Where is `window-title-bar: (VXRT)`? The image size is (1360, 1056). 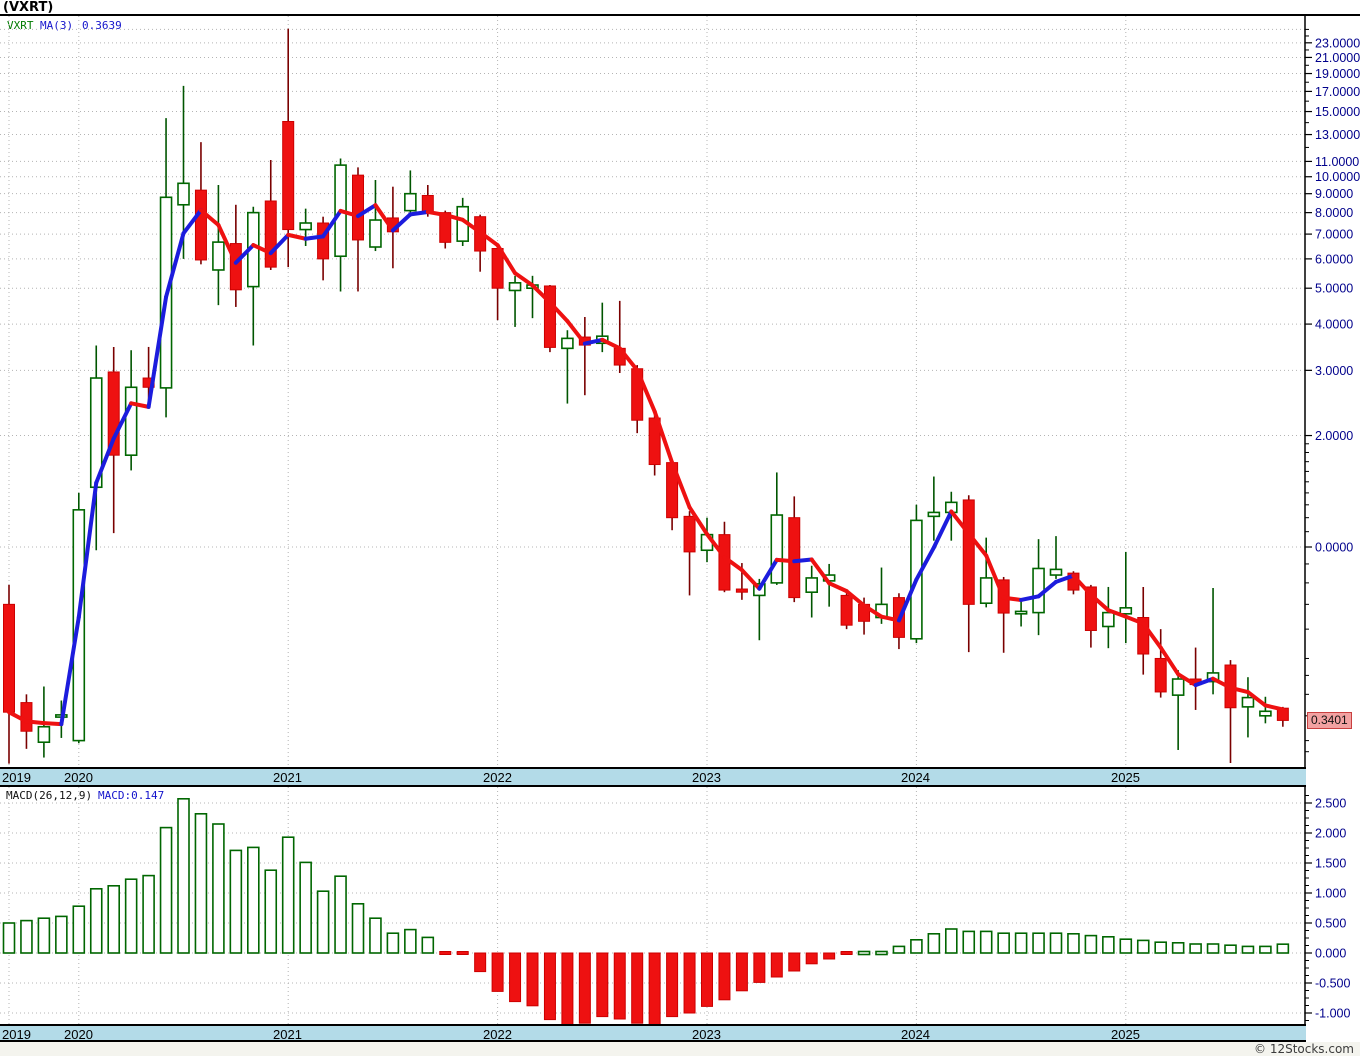 window-title-bar: (VXRT) is located at coordinates (680, 8).